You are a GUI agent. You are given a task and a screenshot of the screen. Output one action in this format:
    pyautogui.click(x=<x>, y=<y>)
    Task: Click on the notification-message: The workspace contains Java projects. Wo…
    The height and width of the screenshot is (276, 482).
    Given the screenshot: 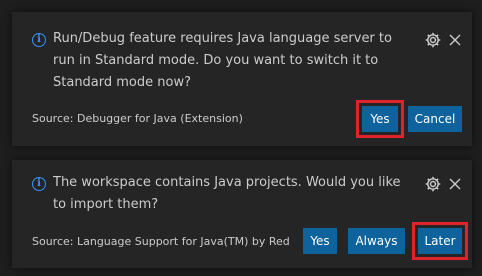 What is the action you would take?
    pyautogui.click(x=227, y=193)
    